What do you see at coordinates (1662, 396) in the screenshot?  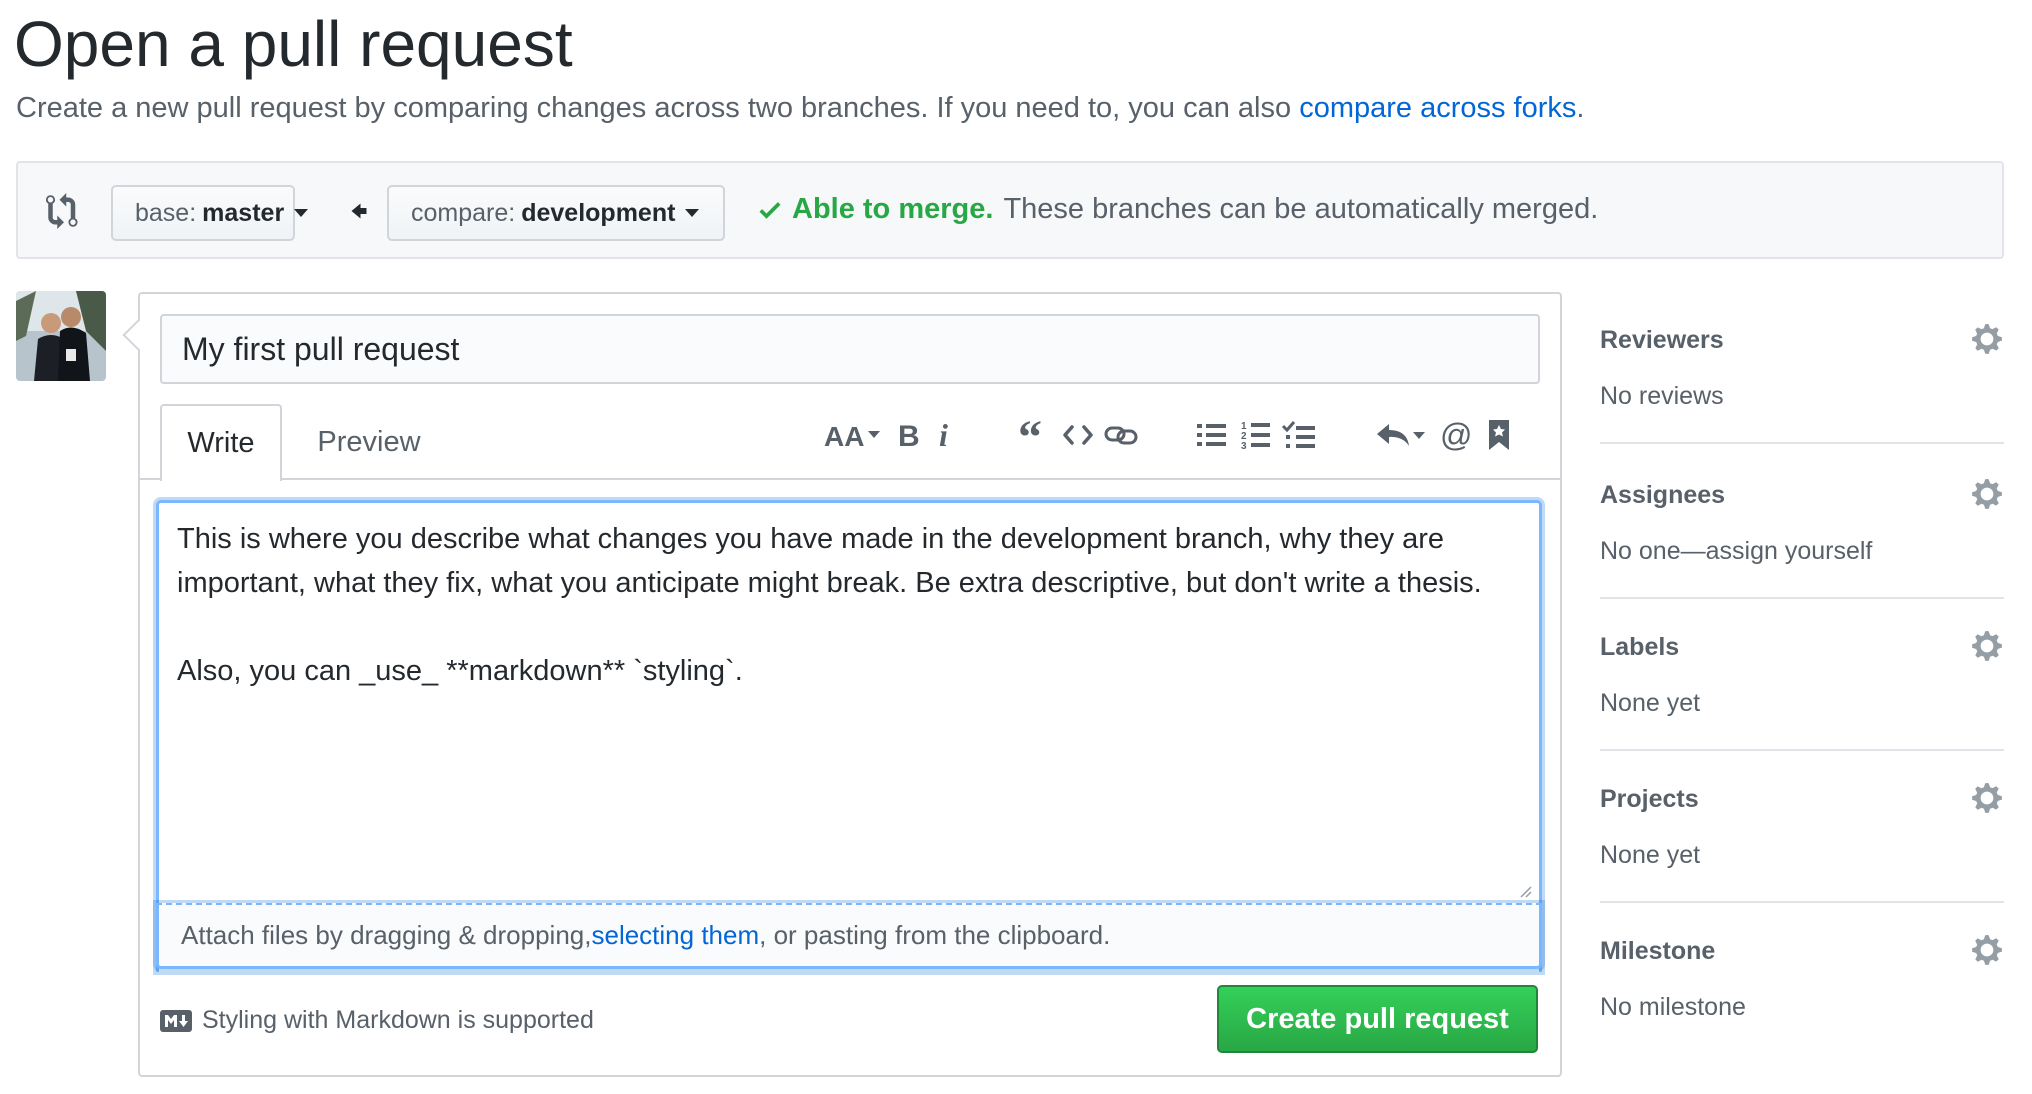 I see `reviewers-value: No reviews` at bounding box center [1662, 396].